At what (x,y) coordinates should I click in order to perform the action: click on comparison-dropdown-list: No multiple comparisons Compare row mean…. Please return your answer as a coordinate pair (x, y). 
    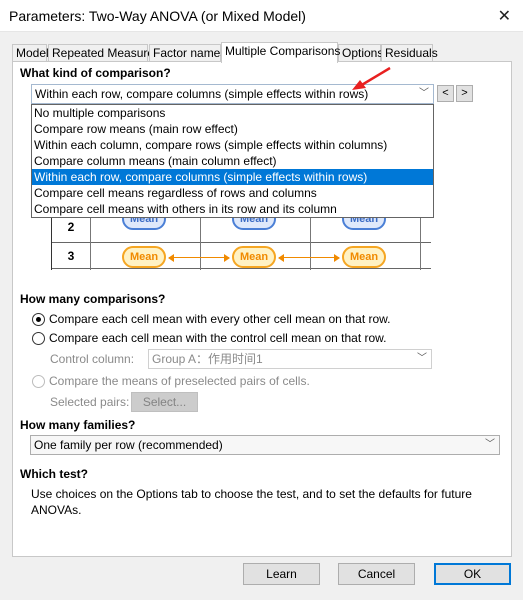
    Looking at the image, I should click on (232, 161).